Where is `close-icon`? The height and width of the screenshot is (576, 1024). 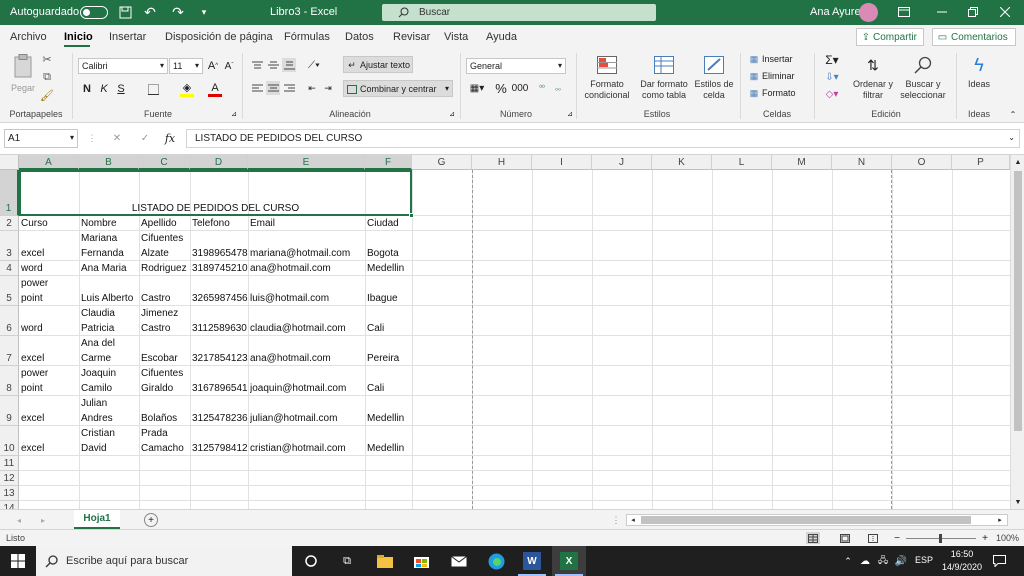
close-icon is located at coordinates (1005, 12).